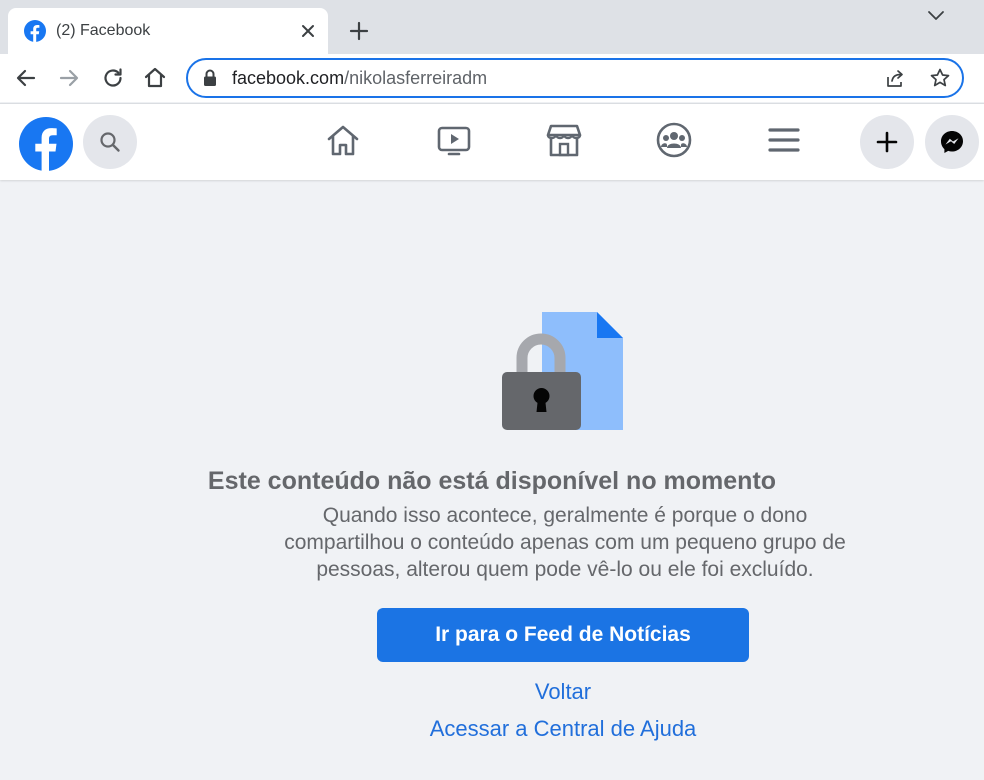 This screenshot has width=984, height=780. I want to click on address-bar: facebook.com/nikolasferreiradm, so click(575, 78).